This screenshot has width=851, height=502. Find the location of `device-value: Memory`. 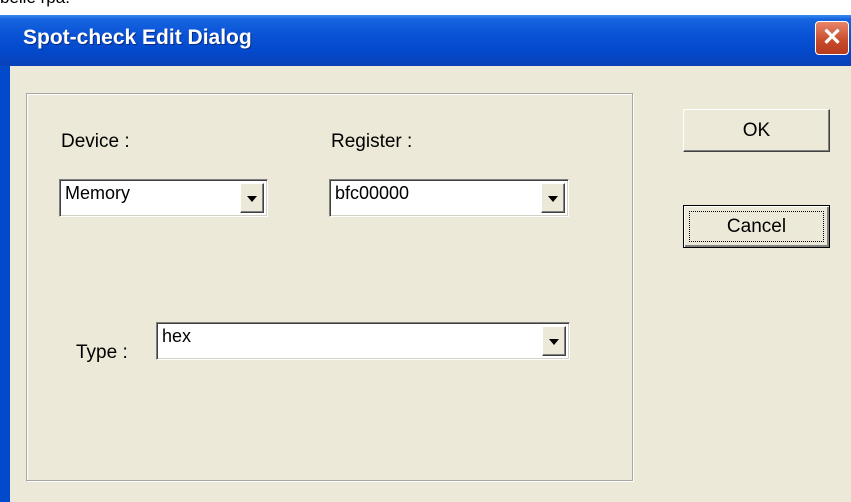

device-value: Memory is located at coordinates (98, 193).